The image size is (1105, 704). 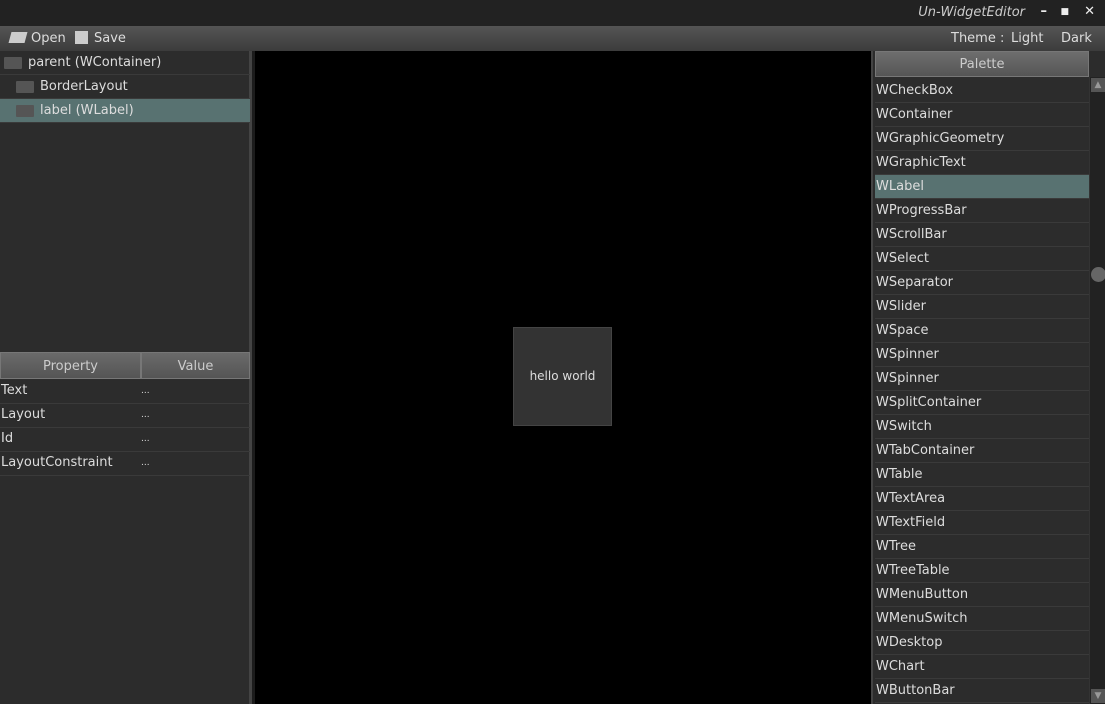 I want to click on palette-item: WScrollBar, so click(x=982, y=235).